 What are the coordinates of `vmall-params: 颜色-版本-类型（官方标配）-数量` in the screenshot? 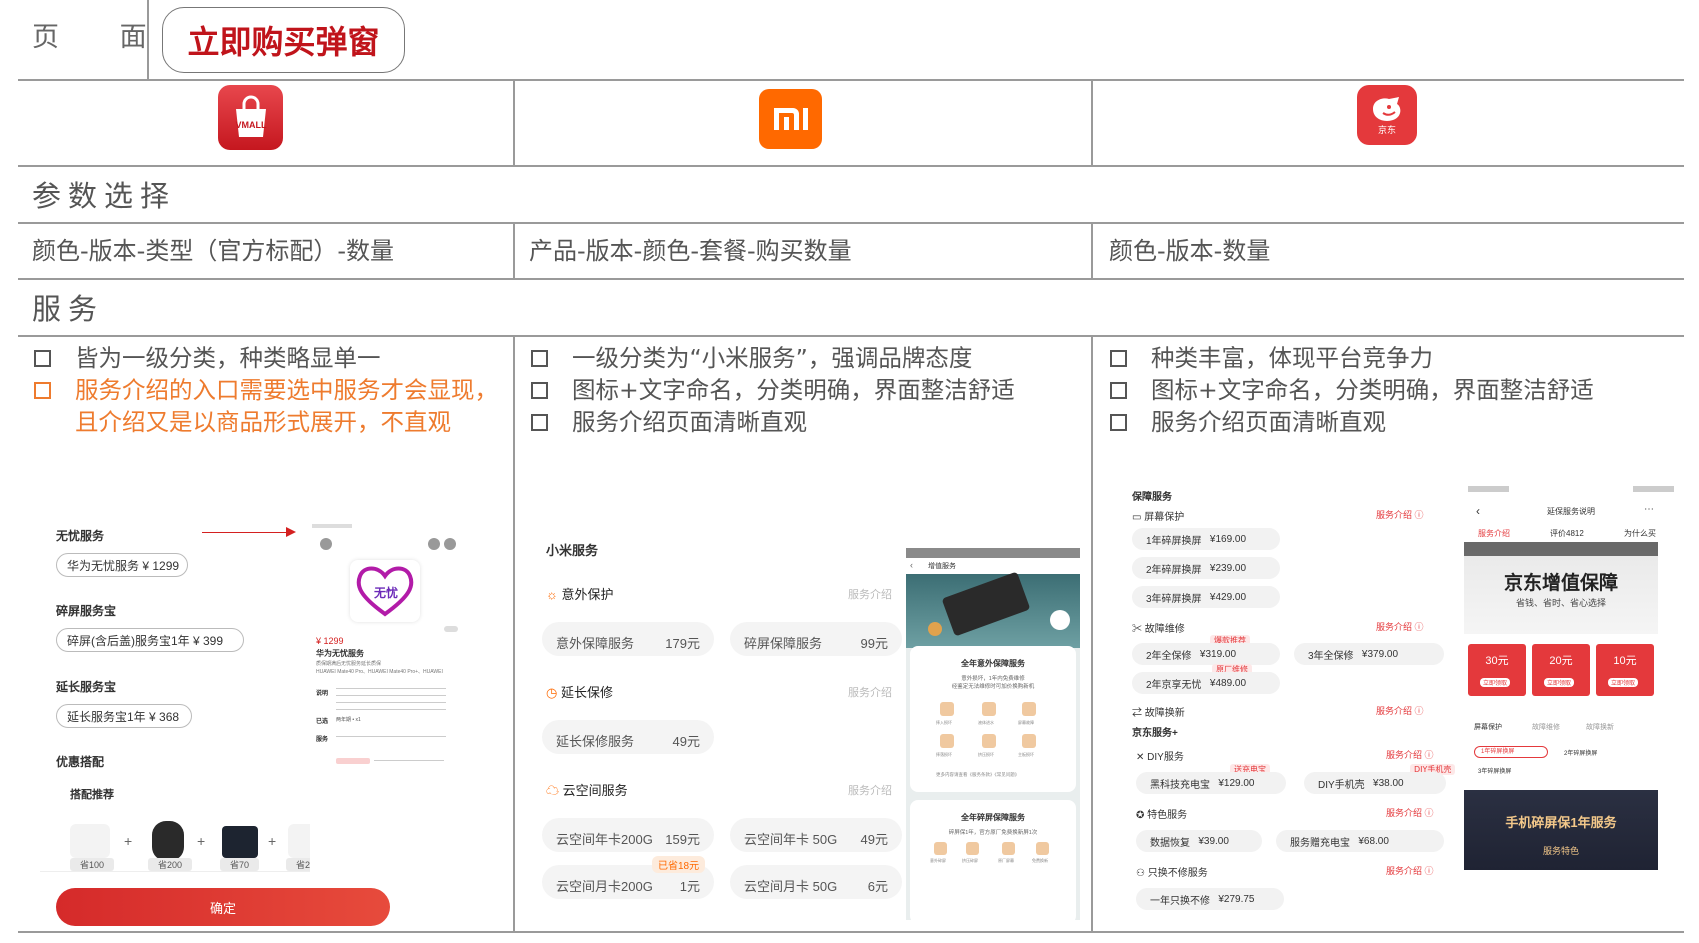 It's located at (213, 251).